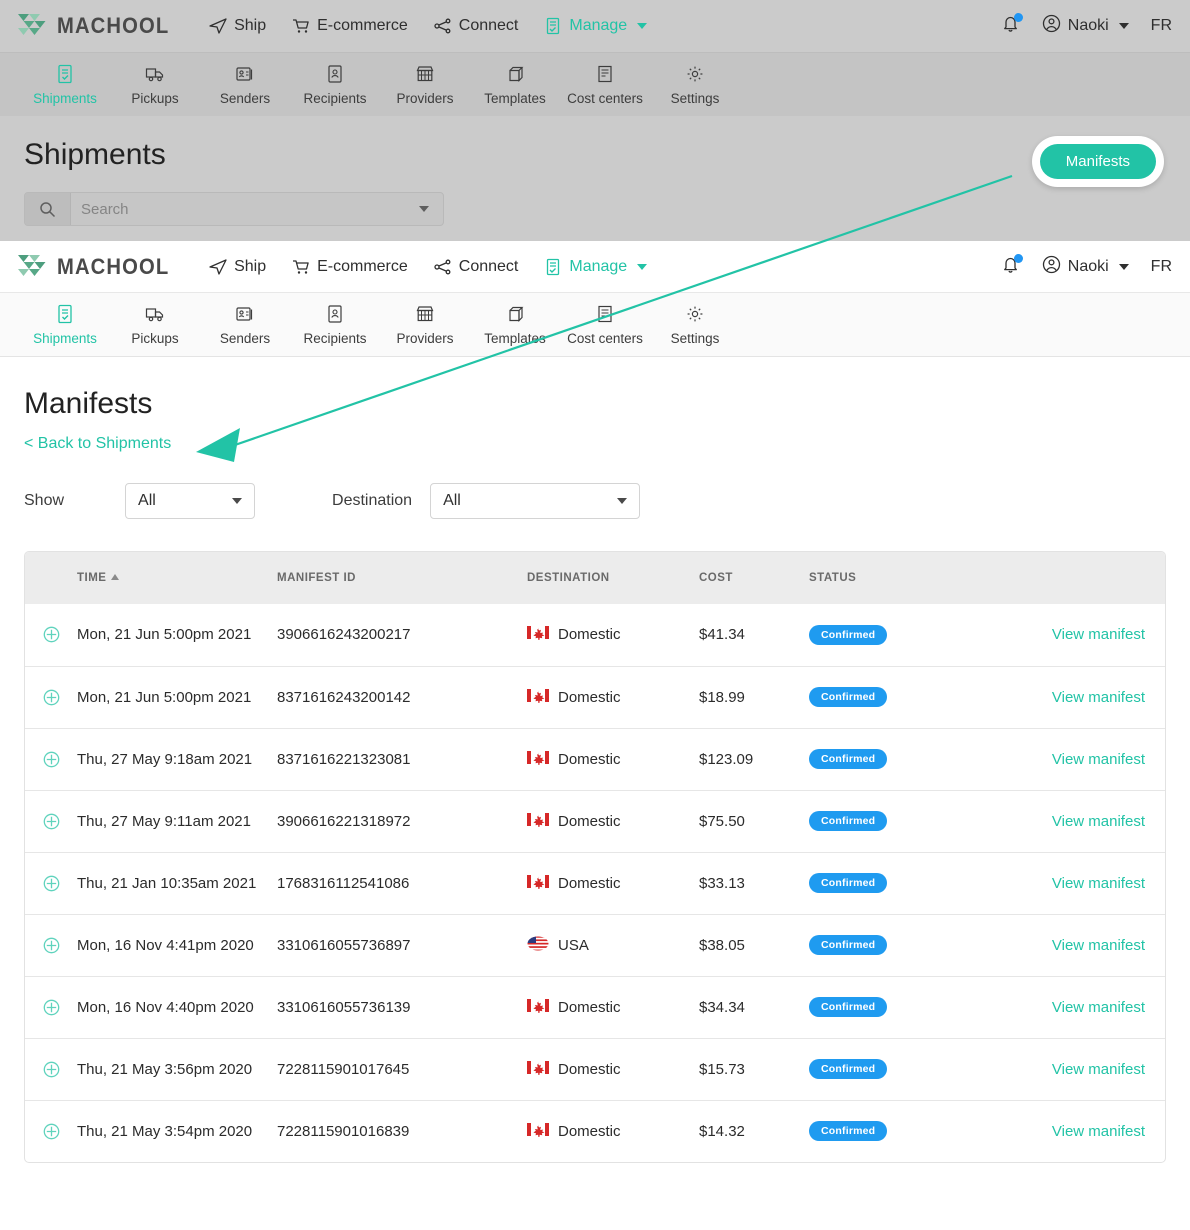 The width and height of the screenshot is (1190, 1230). I want to click on shipments-search-box, so click(234, 209).